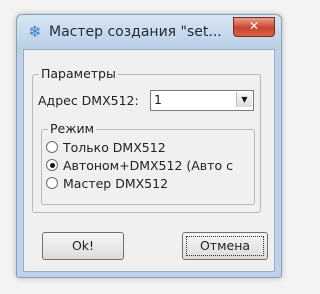  I want to click on radio-master-dmx: Мастер DMX512, so click(148, 184).